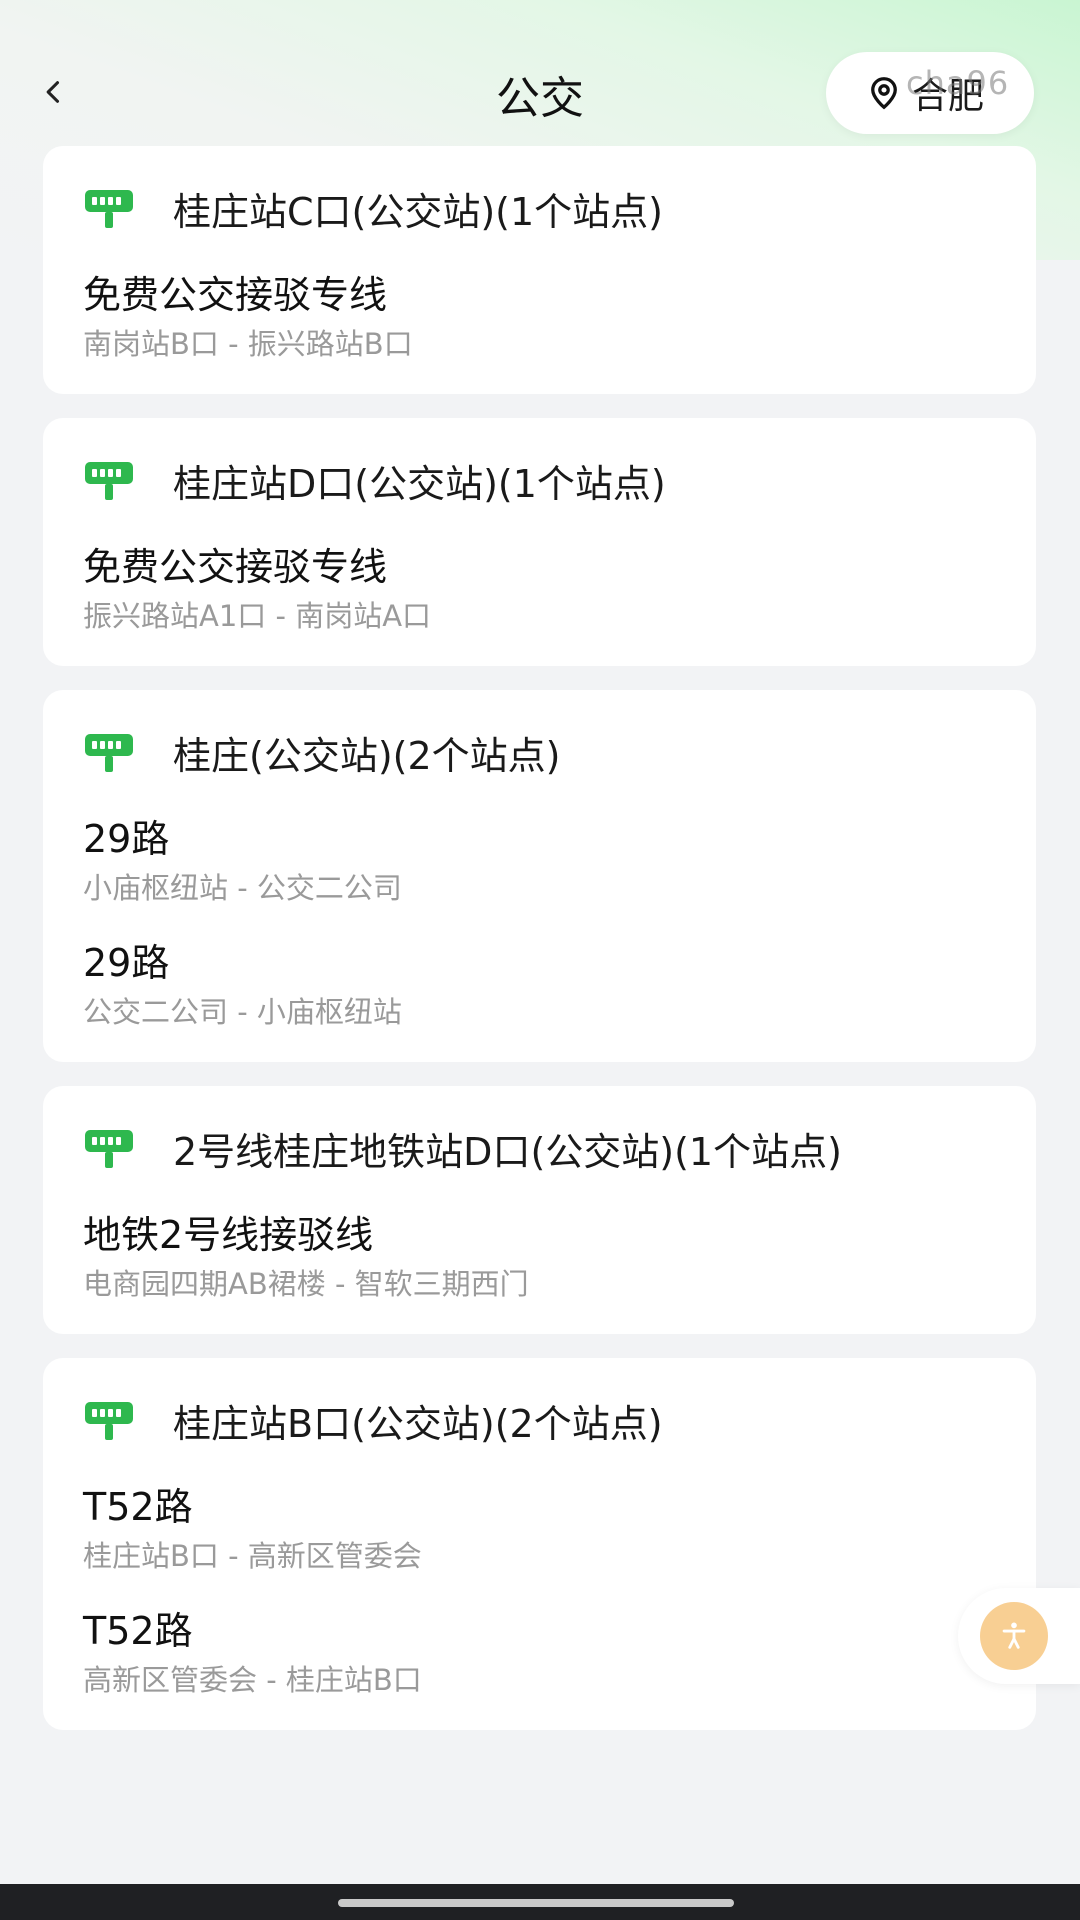 The width and height of the screenshot is (1080, 1920). I want to click on route-name: 地铁2号线接驳线, so click(228, 1235).